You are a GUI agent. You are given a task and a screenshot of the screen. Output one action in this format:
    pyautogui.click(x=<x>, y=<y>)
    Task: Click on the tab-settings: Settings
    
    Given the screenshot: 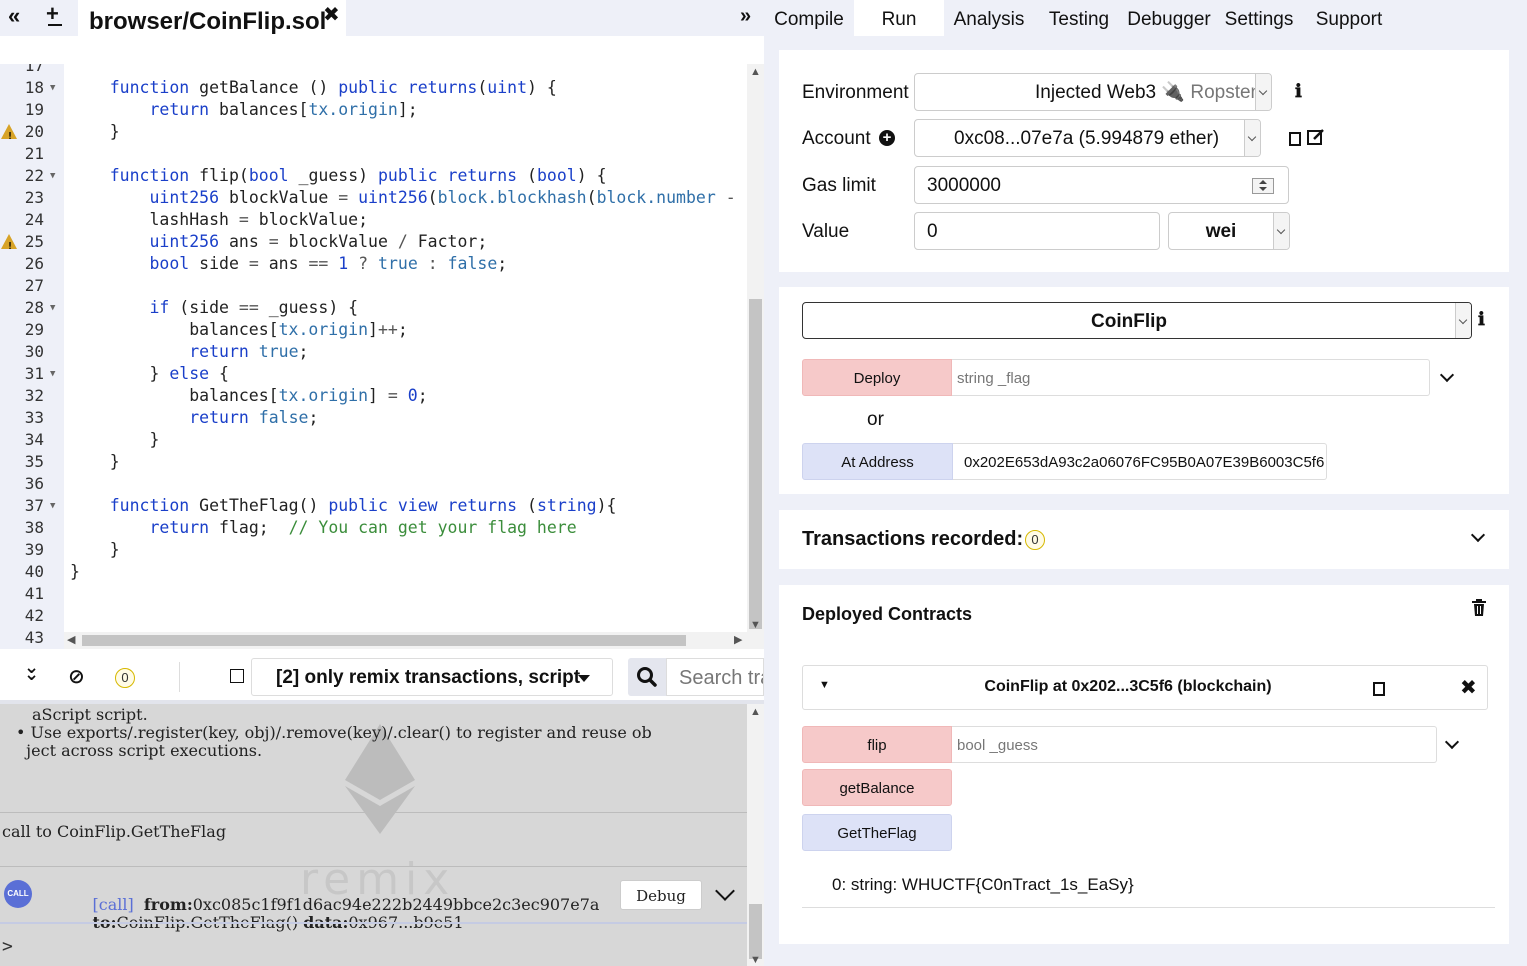 What is the action you would take?
    pyautogui.click(x=1259, y=18)
    